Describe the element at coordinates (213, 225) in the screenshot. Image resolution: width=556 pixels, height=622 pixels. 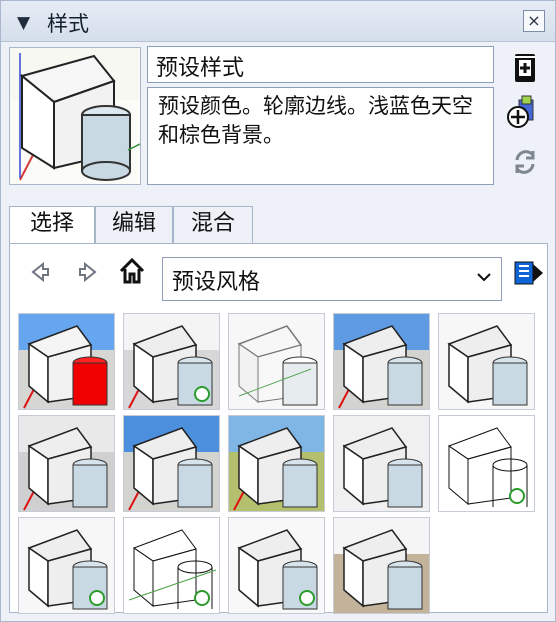
I see `tab-mix: 混合` at that location.